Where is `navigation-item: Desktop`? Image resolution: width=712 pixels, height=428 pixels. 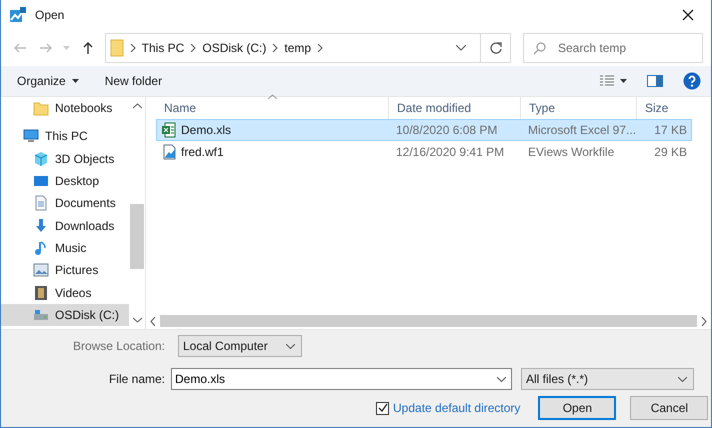 navigation-item: Desktop is located at coordinates (65, 181).